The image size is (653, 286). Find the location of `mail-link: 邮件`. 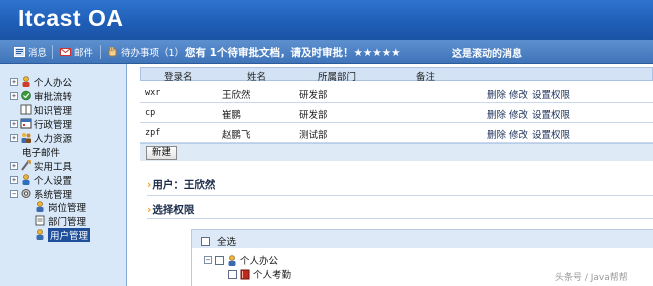

mail-link: 邮件 is located at coordinates (76, 52).